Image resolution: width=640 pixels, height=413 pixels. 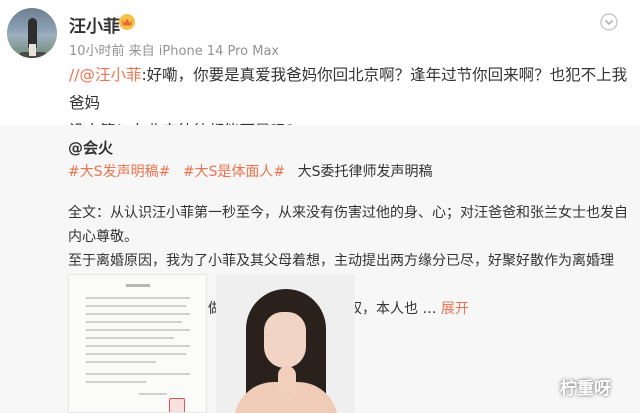 I want to click on avatar, so click(x=32, y=33).